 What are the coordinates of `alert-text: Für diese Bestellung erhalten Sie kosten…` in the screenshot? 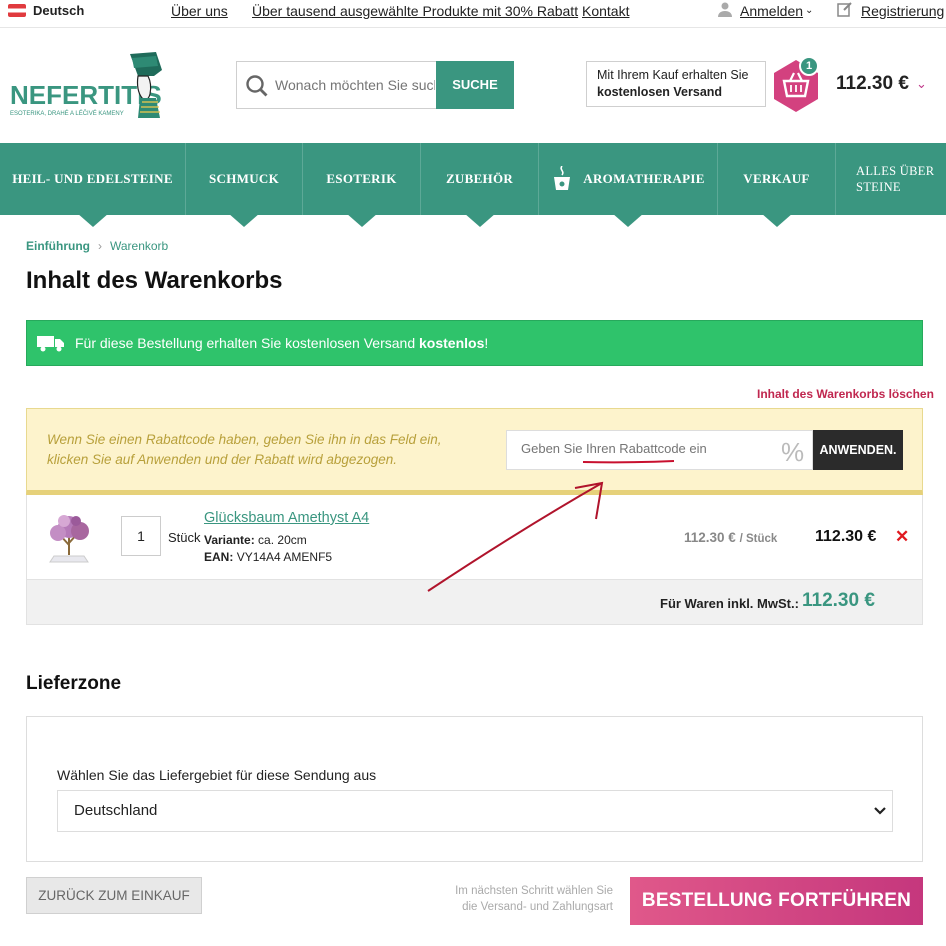 It's located at (247, 343).